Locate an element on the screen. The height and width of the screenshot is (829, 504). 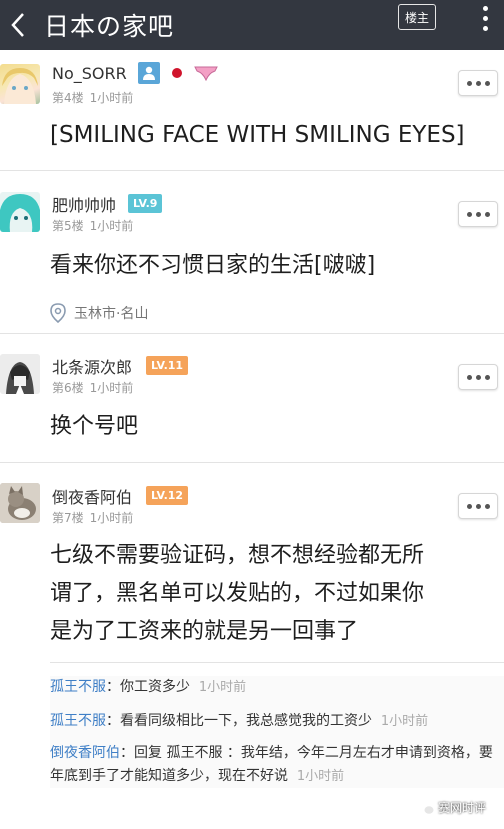
content-line: 是为了工资来的就是另一回事了 is located at coordinates (204, 631).